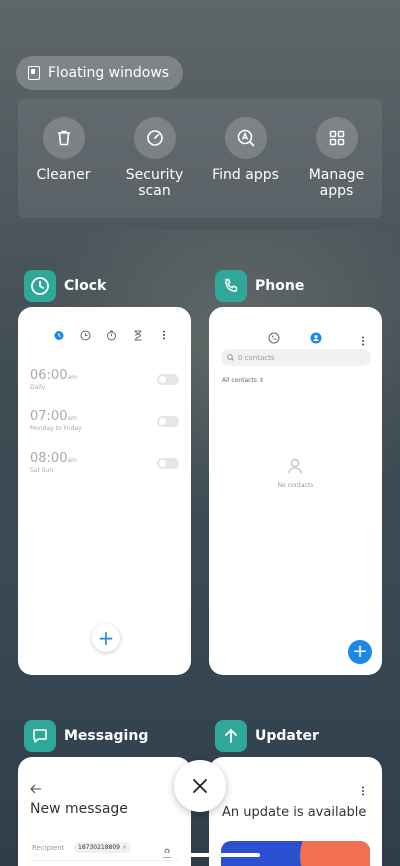  I want to click on alarm-days: Sat Sun, so click(42, 470).